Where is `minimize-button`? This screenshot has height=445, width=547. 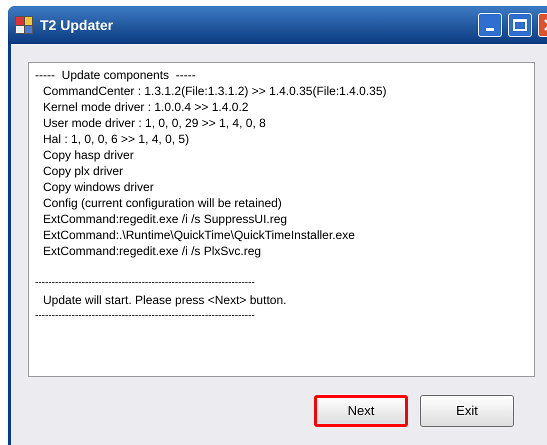
minimize-button is located at coordinates (490, 25).